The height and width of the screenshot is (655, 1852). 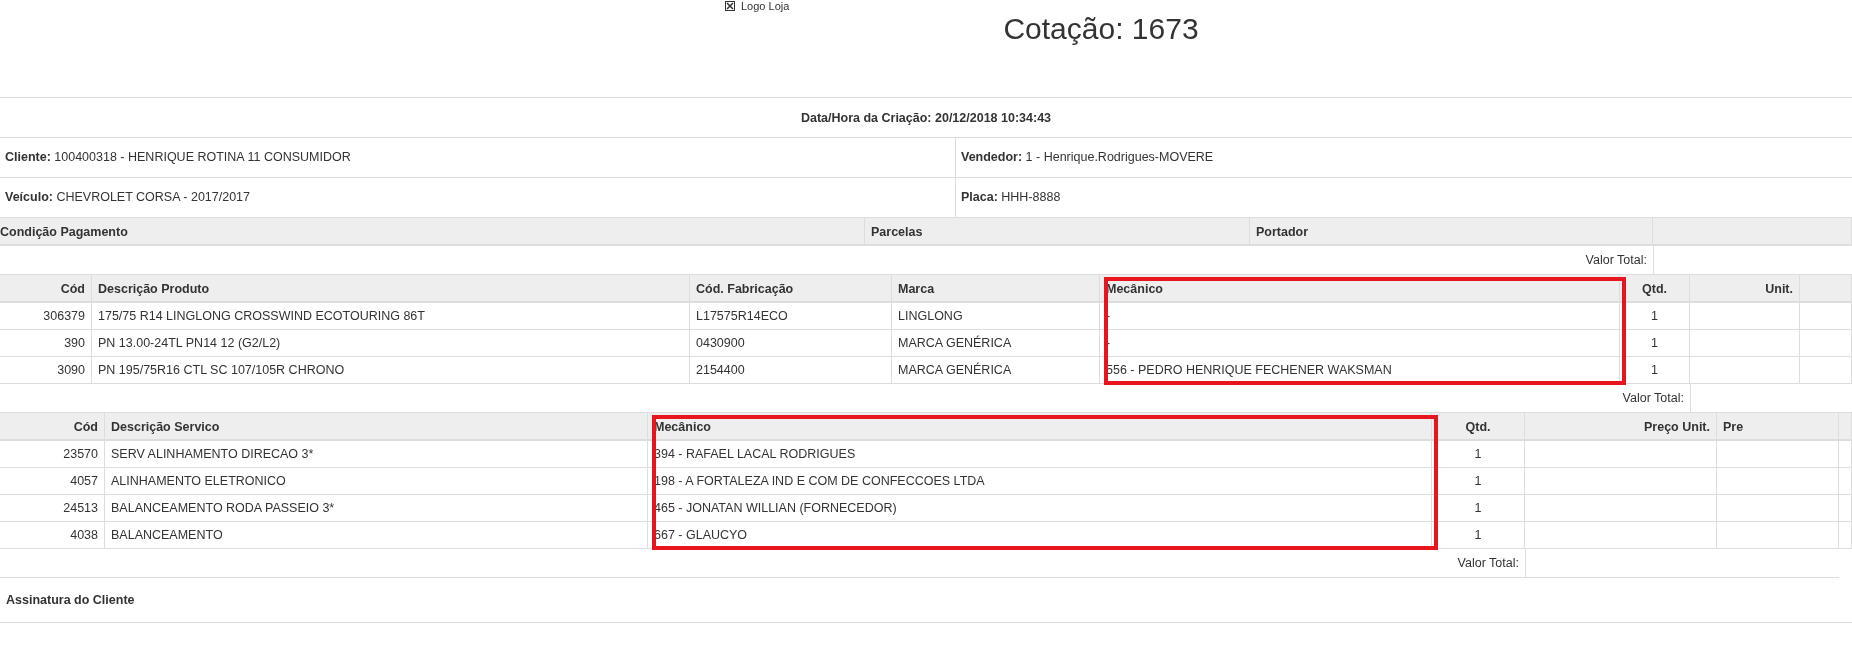 What do you see at coordinates (391, 289) in the screenshot?
I see `column-header: Descrição Produto` at bounding box center [391, 289].